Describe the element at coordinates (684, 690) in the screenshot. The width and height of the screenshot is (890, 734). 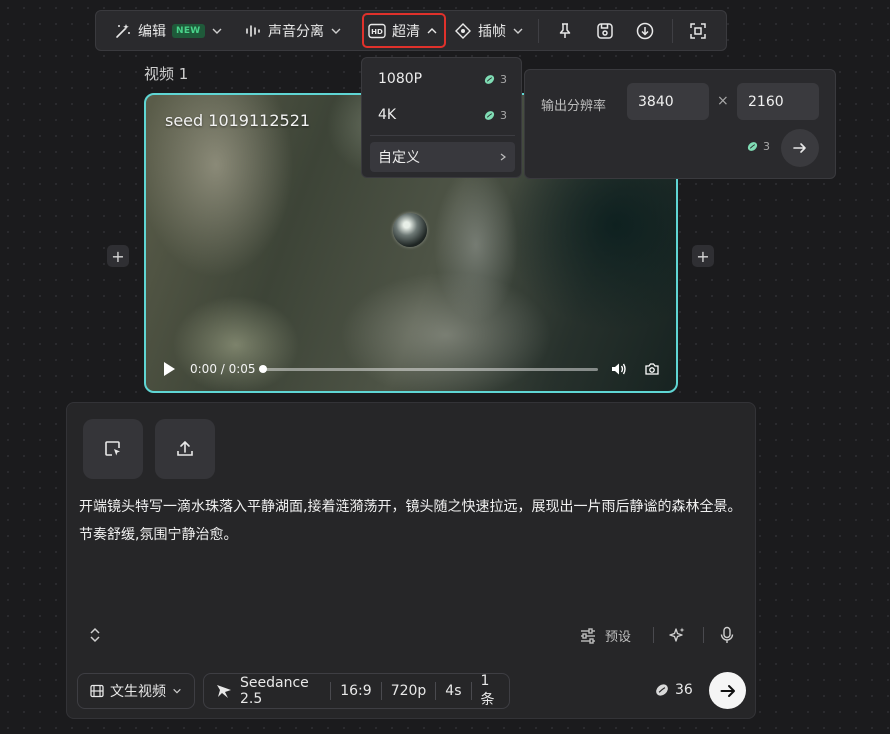
I see `total-cost-value: 36` at that location.